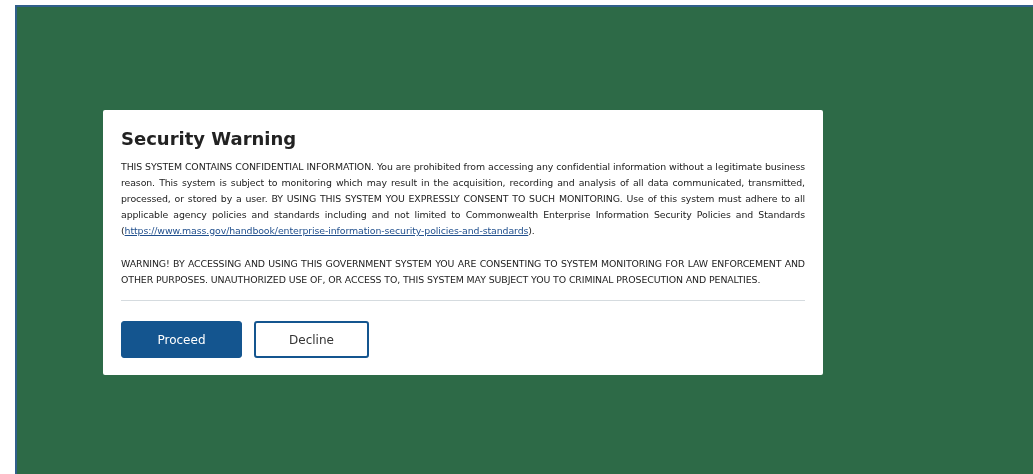  I want to click on warning-paragraph: WARNING! BY ACCESSING AND USING THIS GOVERNMENT SYSTEM YOU ARE CONSENTING TO SYSTEM MONITORING FOR LAW ENFORCEMENT AND OTHER PURPOSES. UNAUTHORIZED USE OF, OR ACCESS TO, THIS SYSTEM MAY SUBJECT YOU TO CRIMINAL PROSECUTION AND PENALTIES., so click(463, 272).